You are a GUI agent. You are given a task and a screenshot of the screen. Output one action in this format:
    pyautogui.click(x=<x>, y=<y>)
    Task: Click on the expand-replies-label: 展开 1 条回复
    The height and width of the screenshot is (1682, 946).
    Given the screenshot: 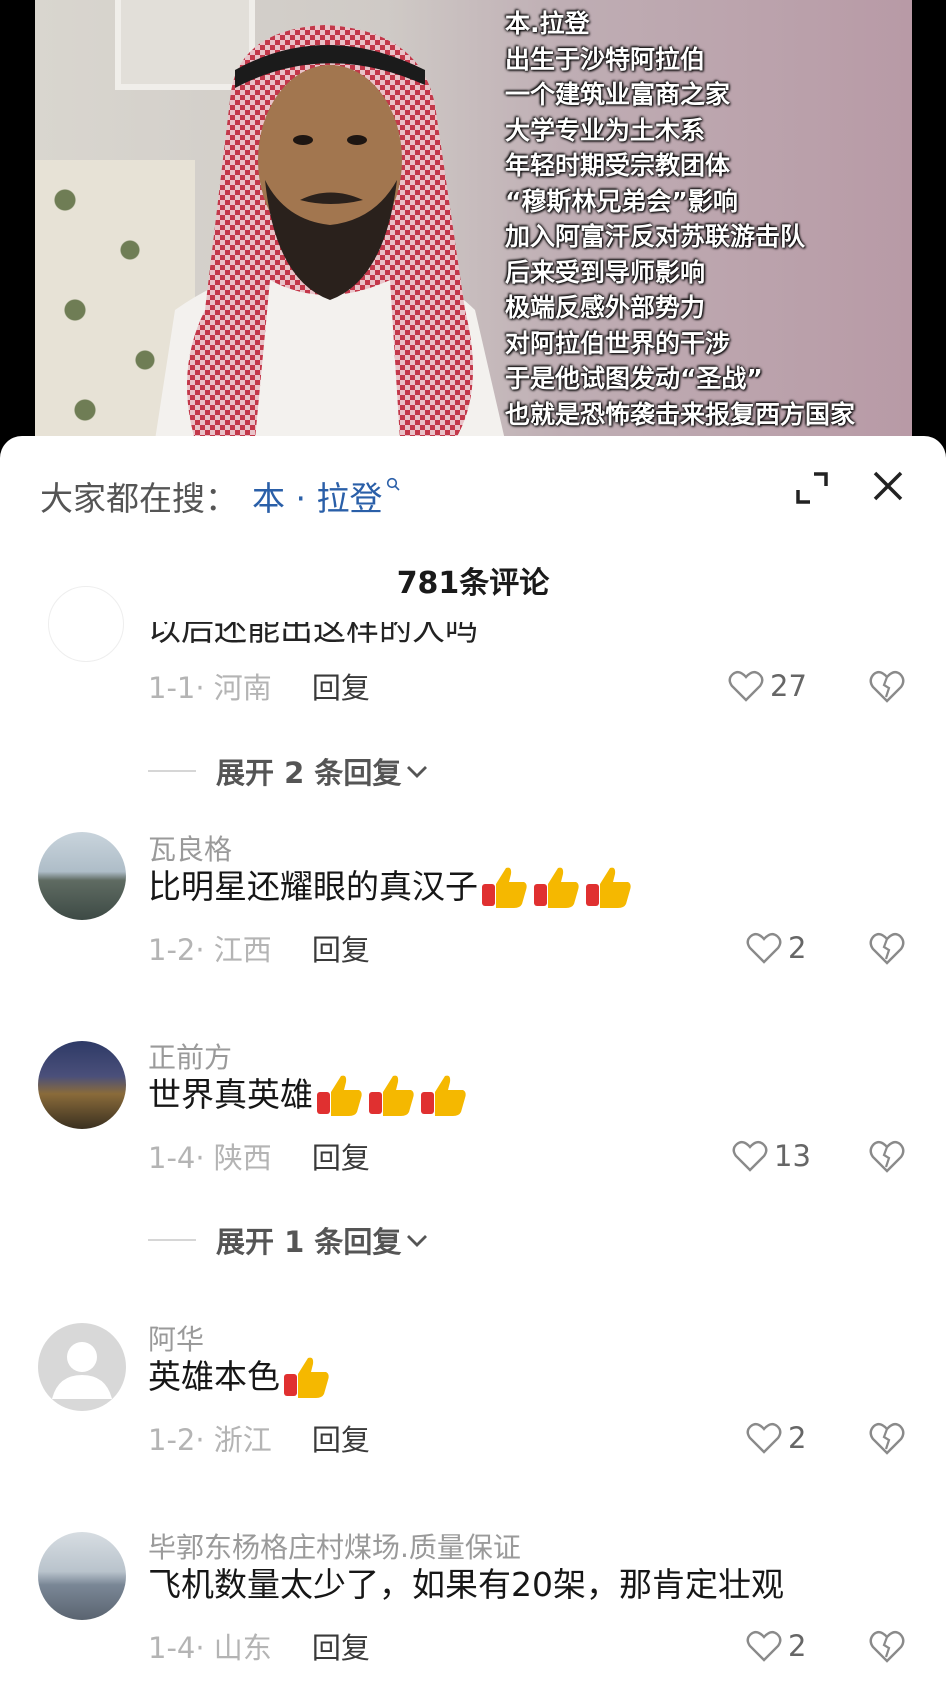 What is the action you would take?
    pyautogui.click(x=309, y=1242)
    